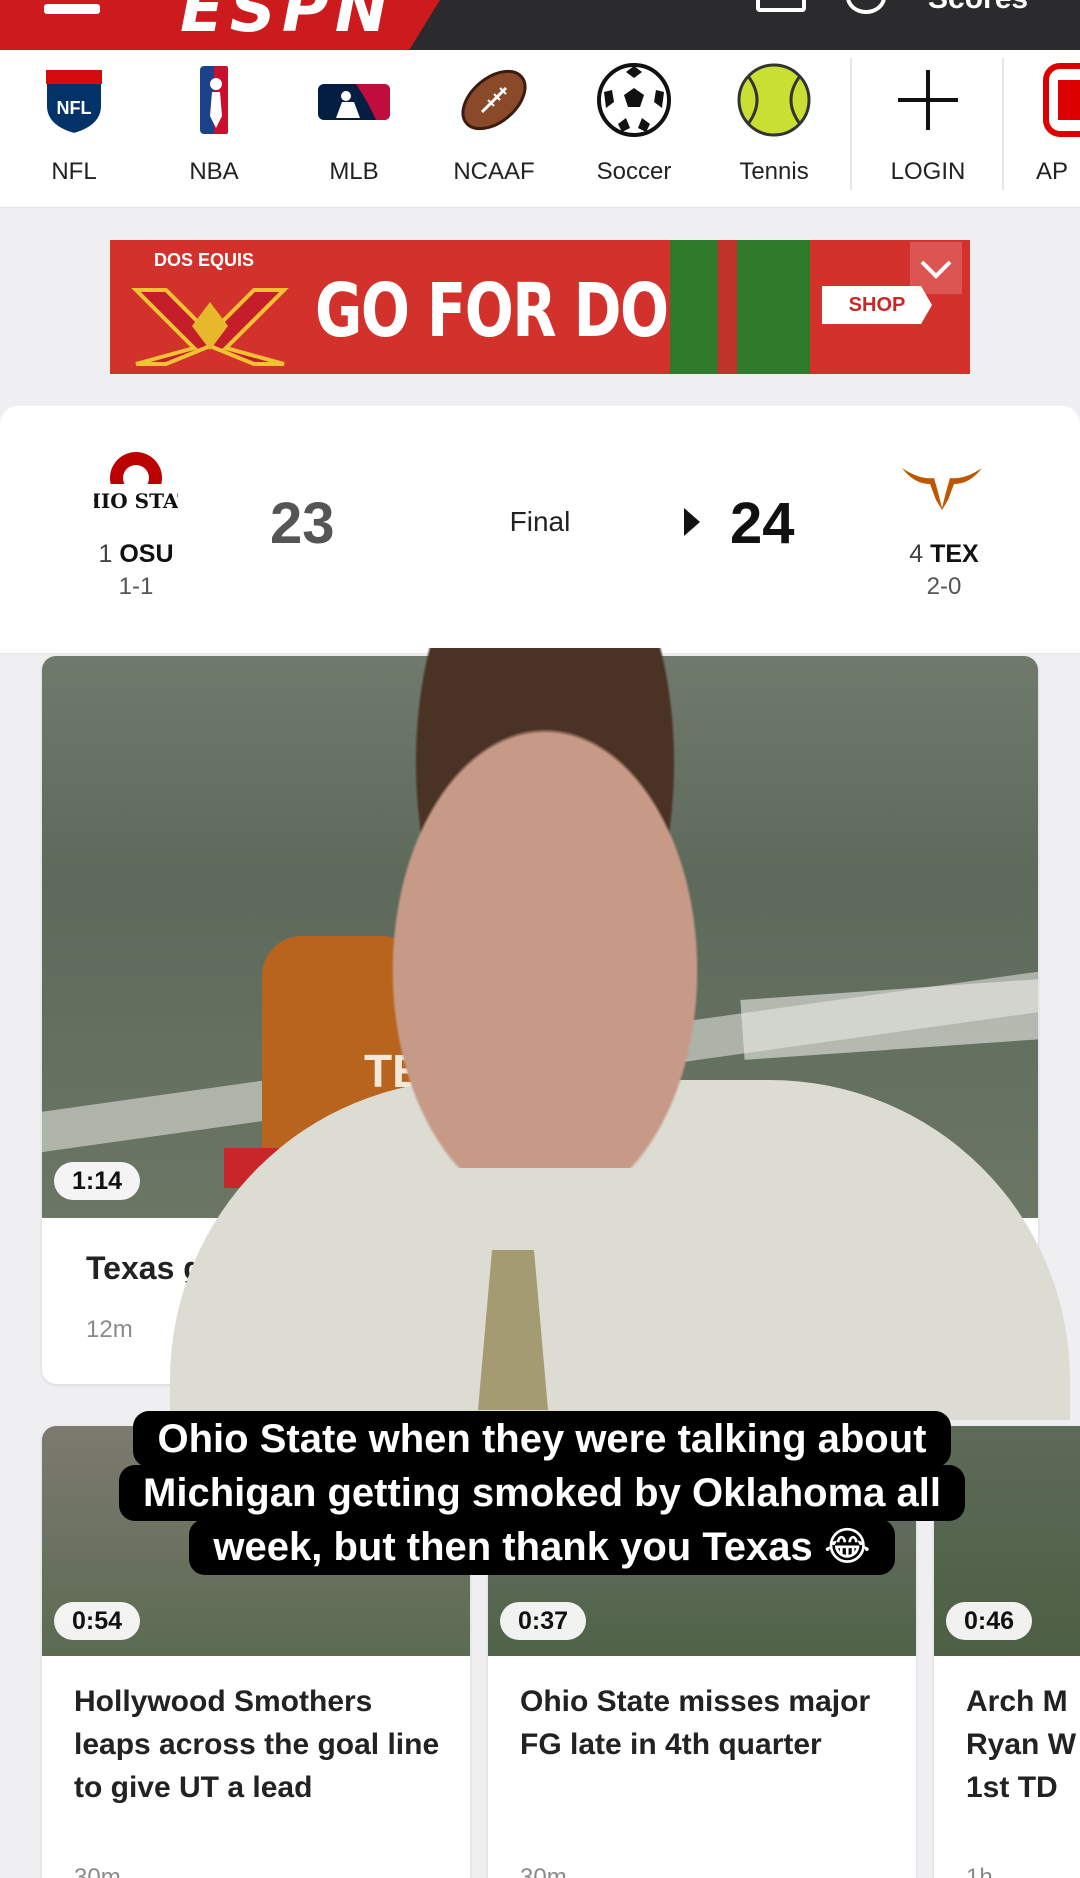 The width and height of the screenshot is (1080, 1878). Describe the element at coordinates (214, 100) in the screenshot. I see `nba-logo-icon` at that location.